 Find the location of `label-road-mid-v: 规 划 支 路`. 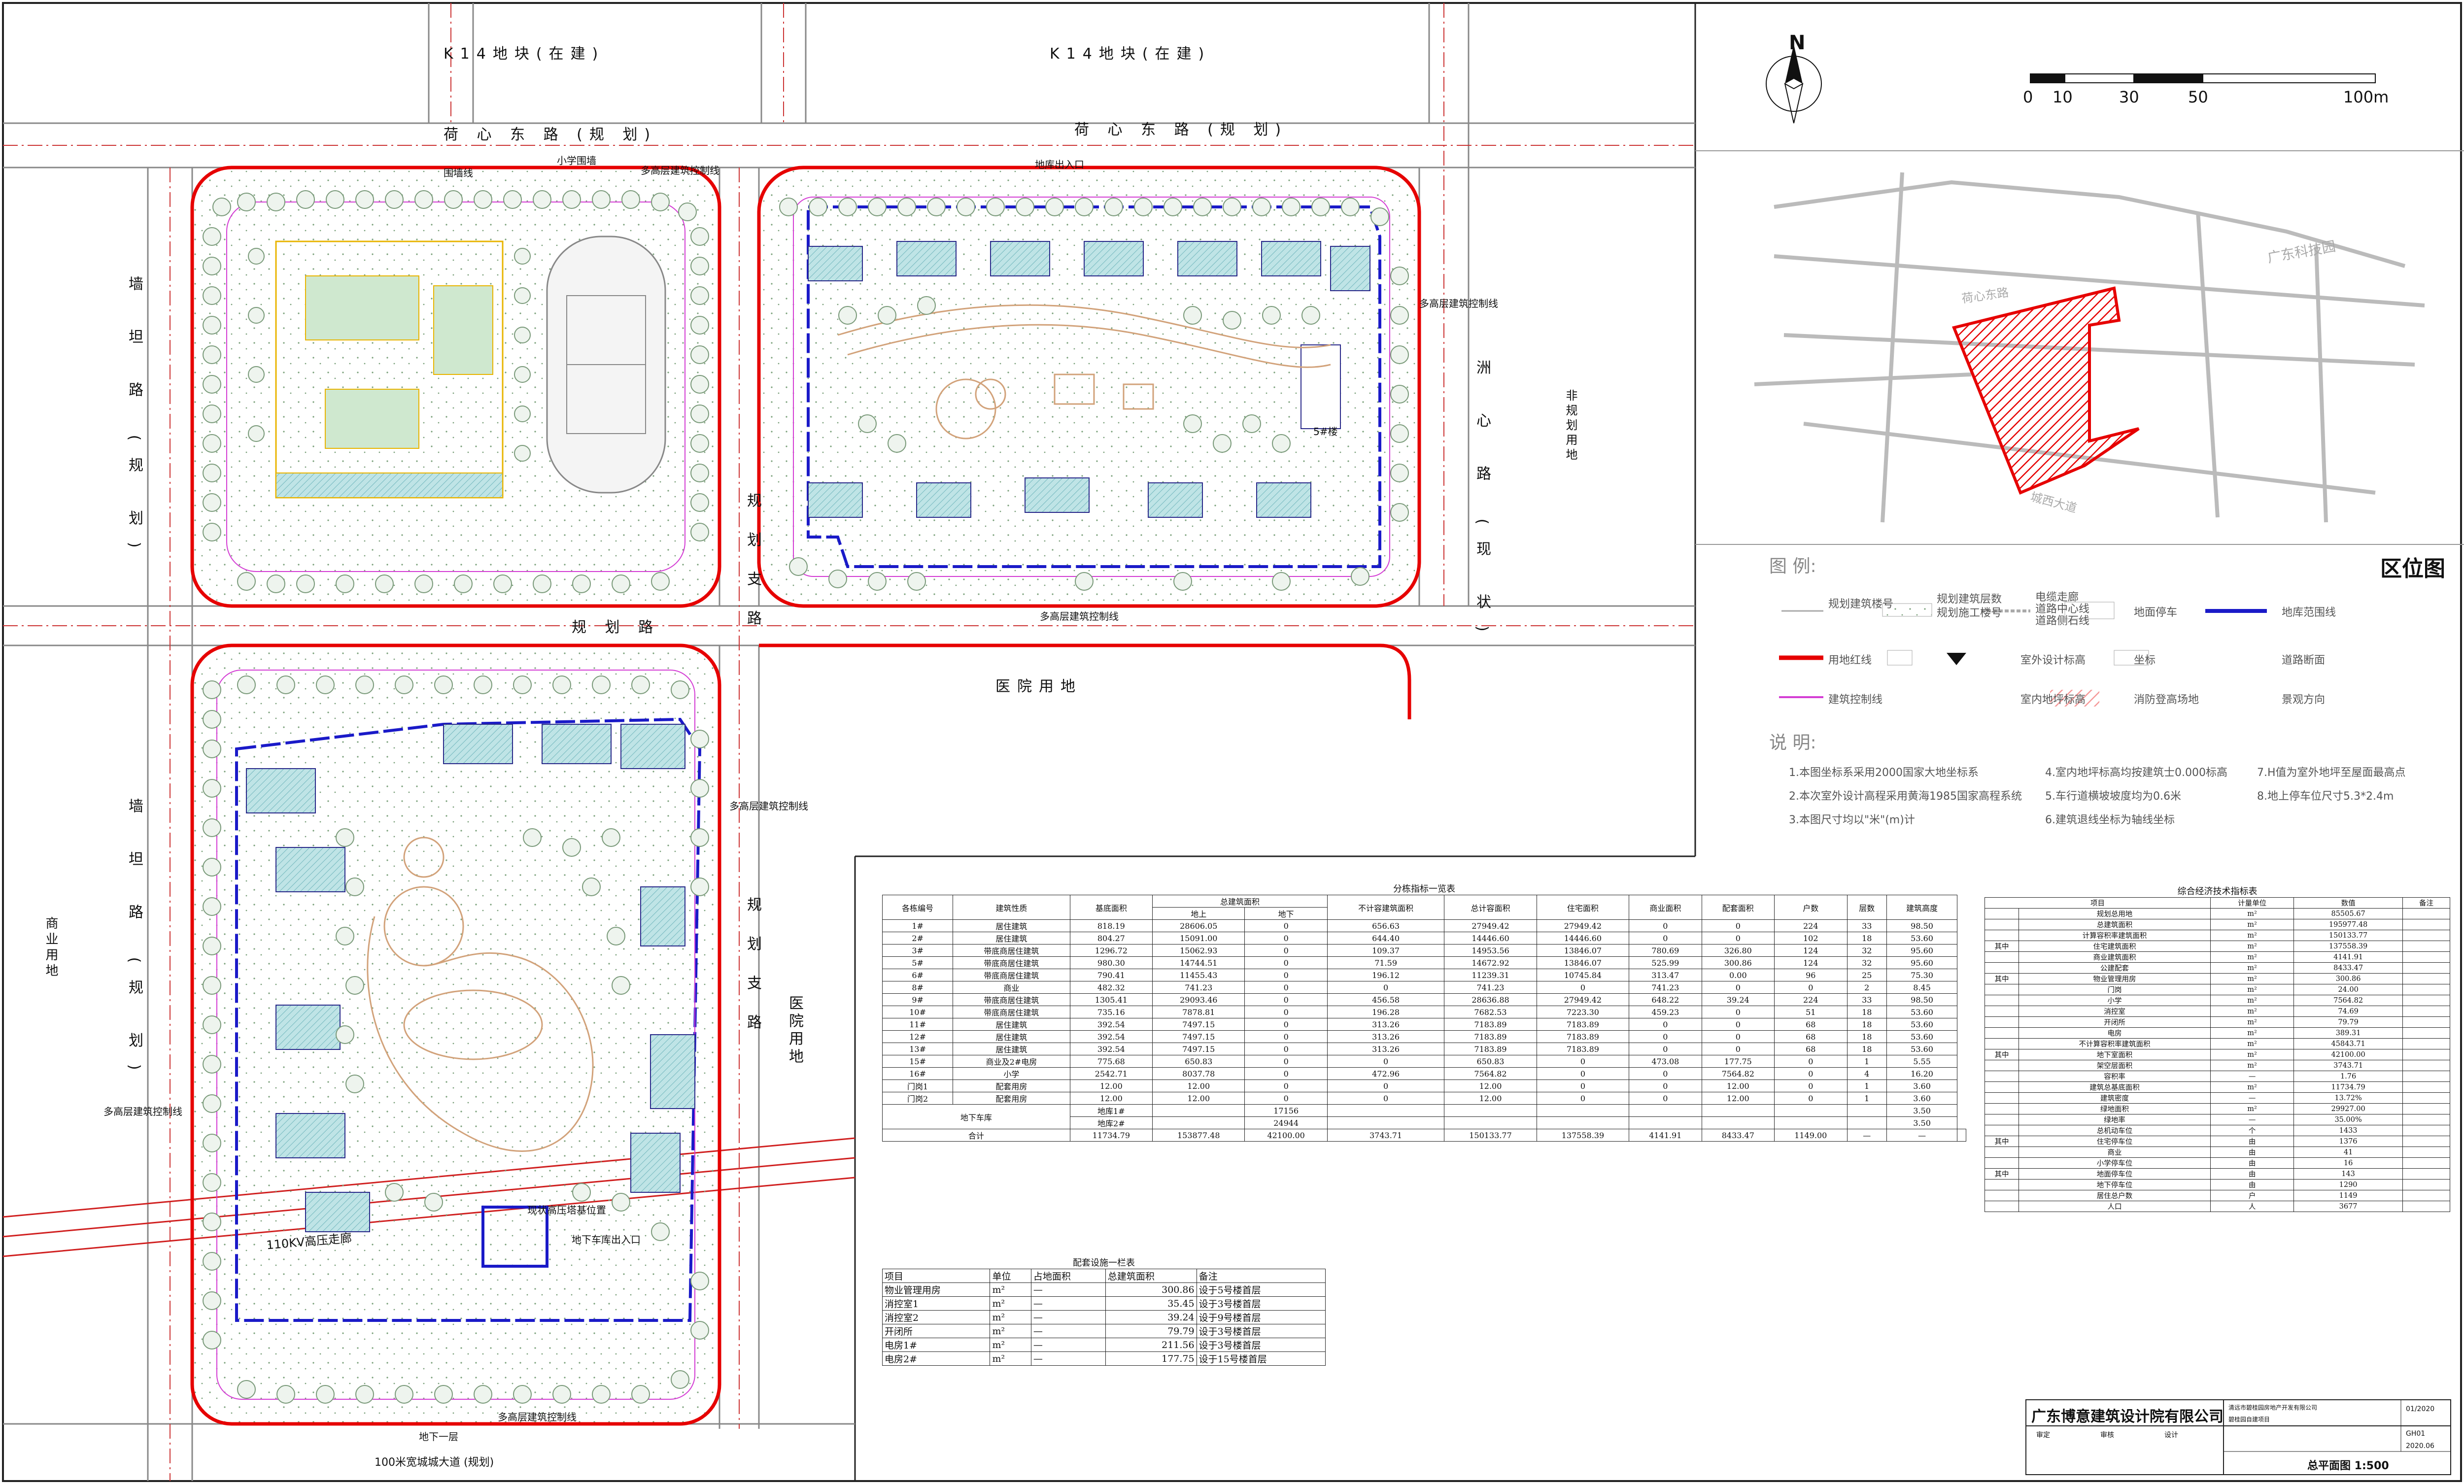

label-road-mid-v: 规 划 支 路 is located at coordinates (752, 564).